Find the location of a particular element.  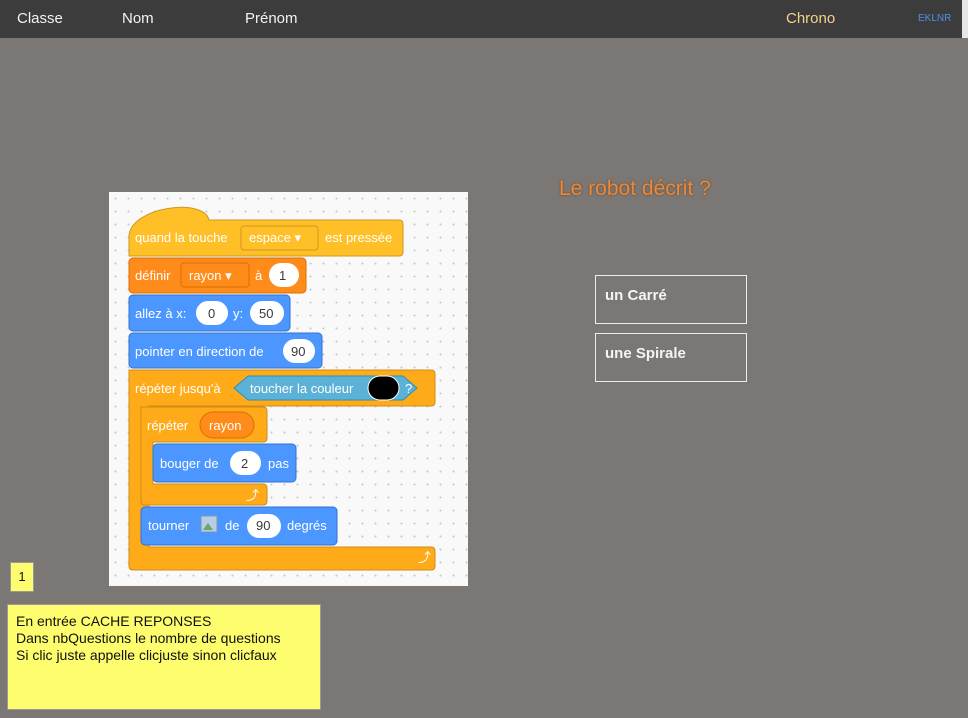

variable-dropdown-text: rayon ▾ is located at coordinates (210, 275).